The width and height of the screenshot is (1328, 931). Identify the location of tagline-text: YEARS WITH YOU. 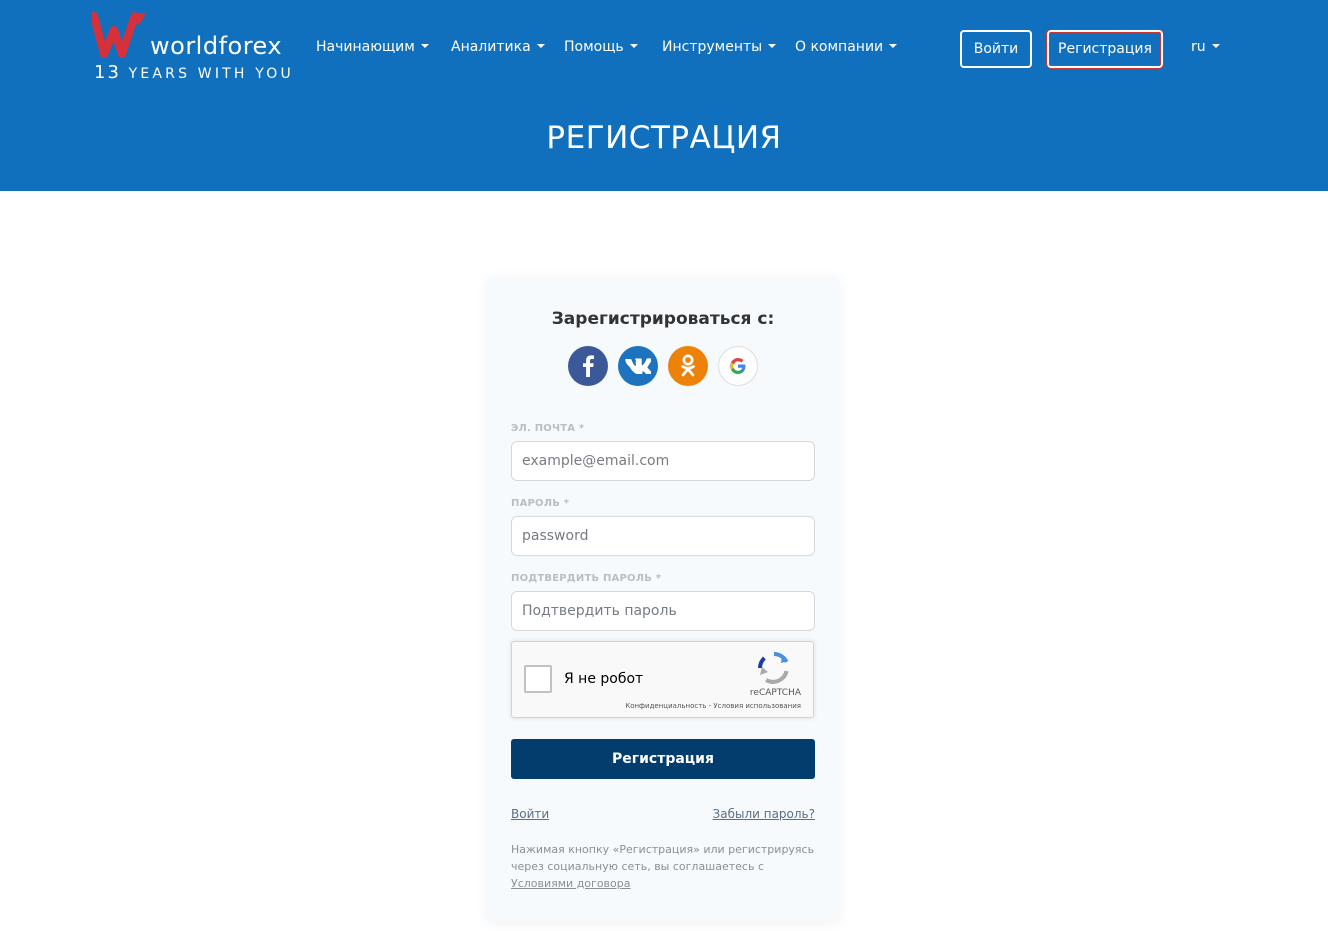
(211, 74).